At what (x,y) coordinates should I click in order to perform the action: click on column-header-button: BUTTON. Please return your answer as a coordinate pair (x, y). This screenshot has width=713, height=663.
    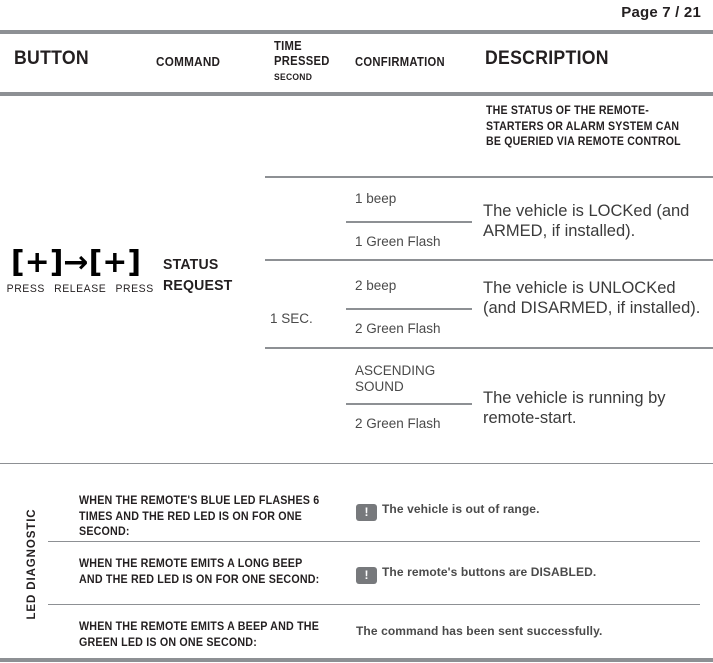
    Looking at the image, I should click on (51, 58).